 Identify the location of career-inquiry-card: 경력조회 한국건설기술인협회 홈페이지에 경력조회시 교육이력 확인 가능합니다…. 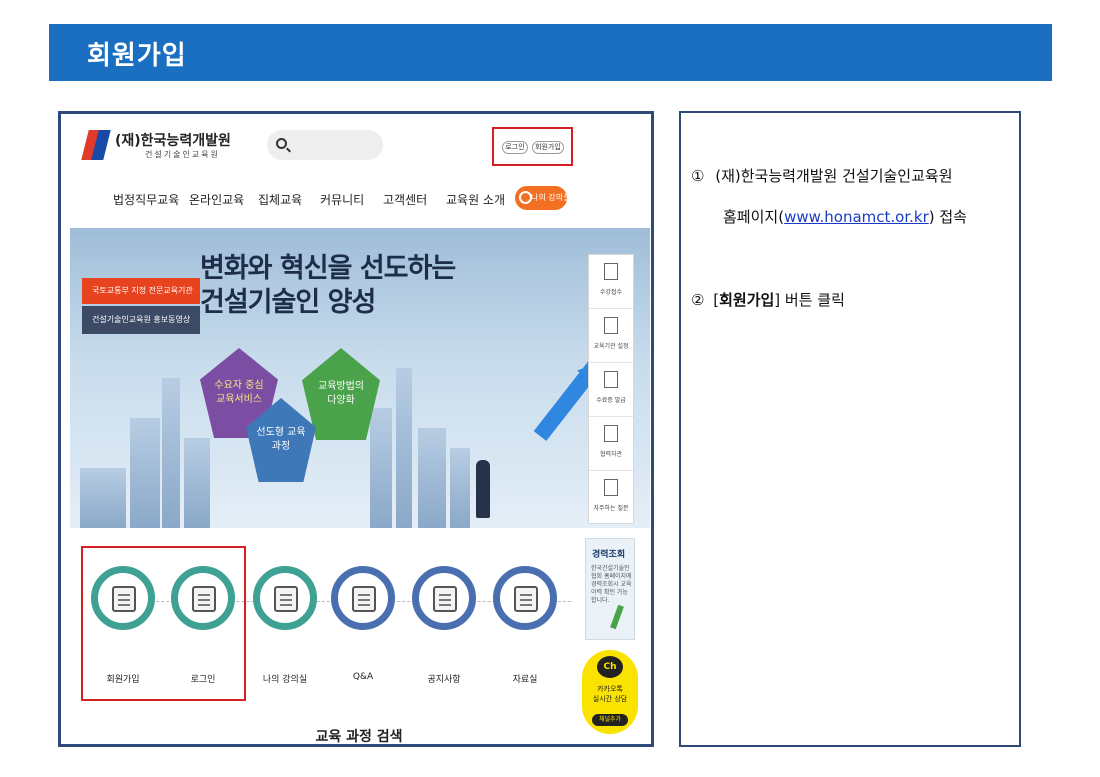
(610, 589).